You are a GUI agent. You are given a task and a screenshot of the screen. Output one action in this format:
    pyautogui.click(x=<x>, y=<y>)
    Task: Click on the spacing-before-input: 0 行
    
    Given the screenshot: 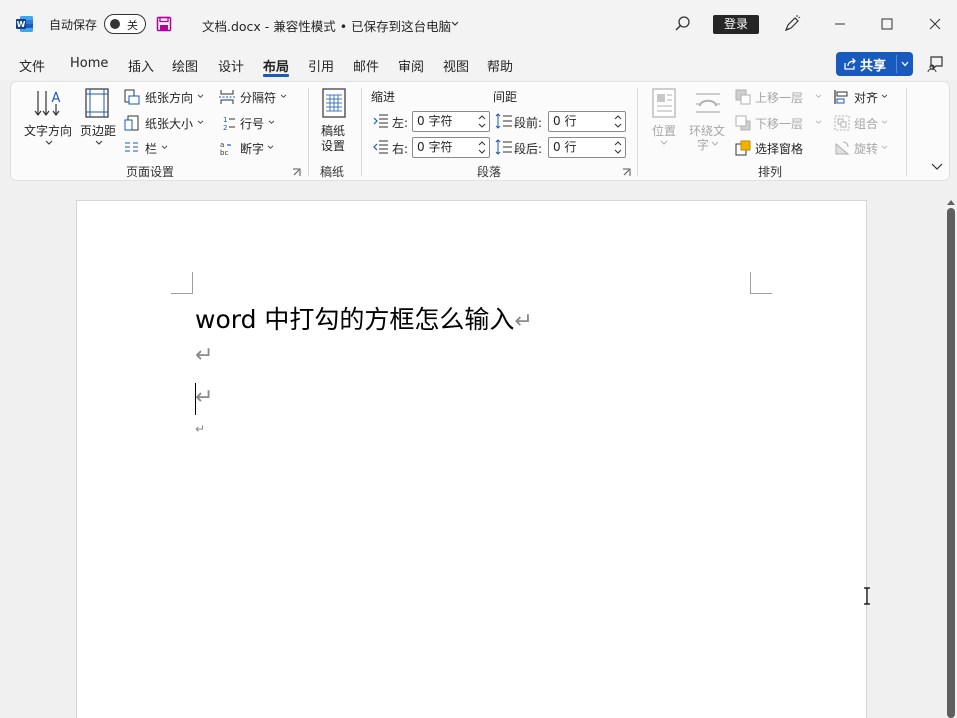 What is the action you would take?
    pyautogui.click(x=587, y=121)
    